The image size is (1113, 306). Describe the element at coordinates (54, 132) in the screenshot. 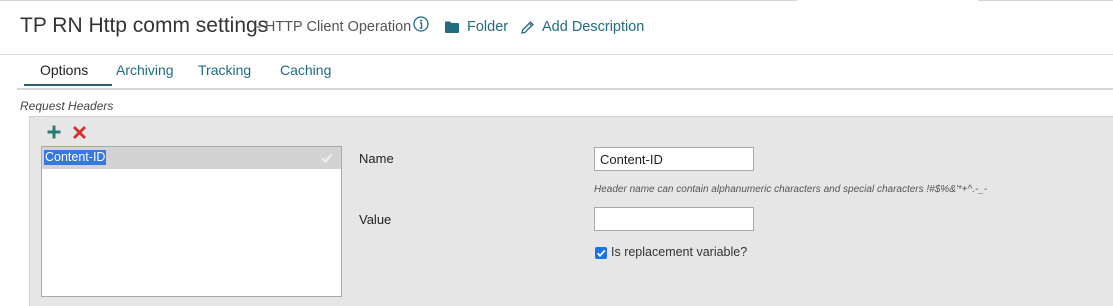

I see `add-header-button` at that location.